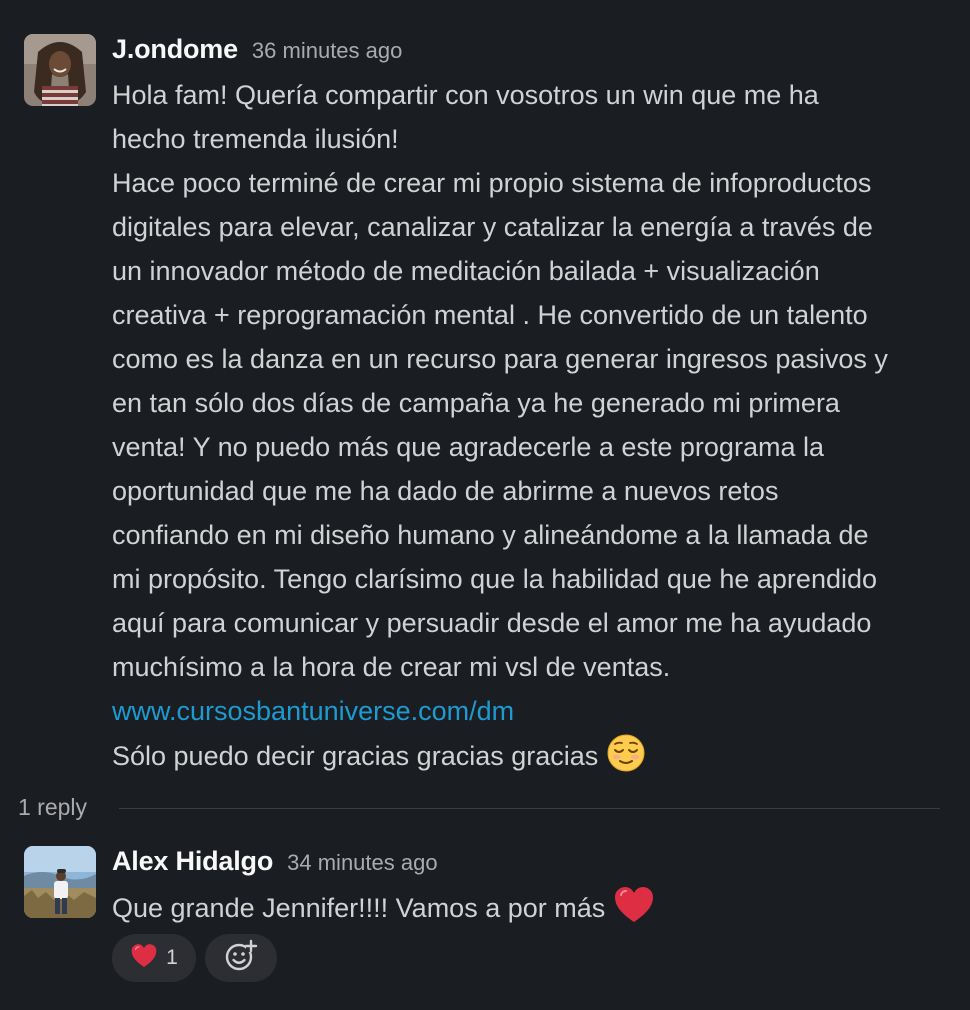 This screenshot has height=1010, width=970. I want to click on reaction-count: 1, so click(172, 957).